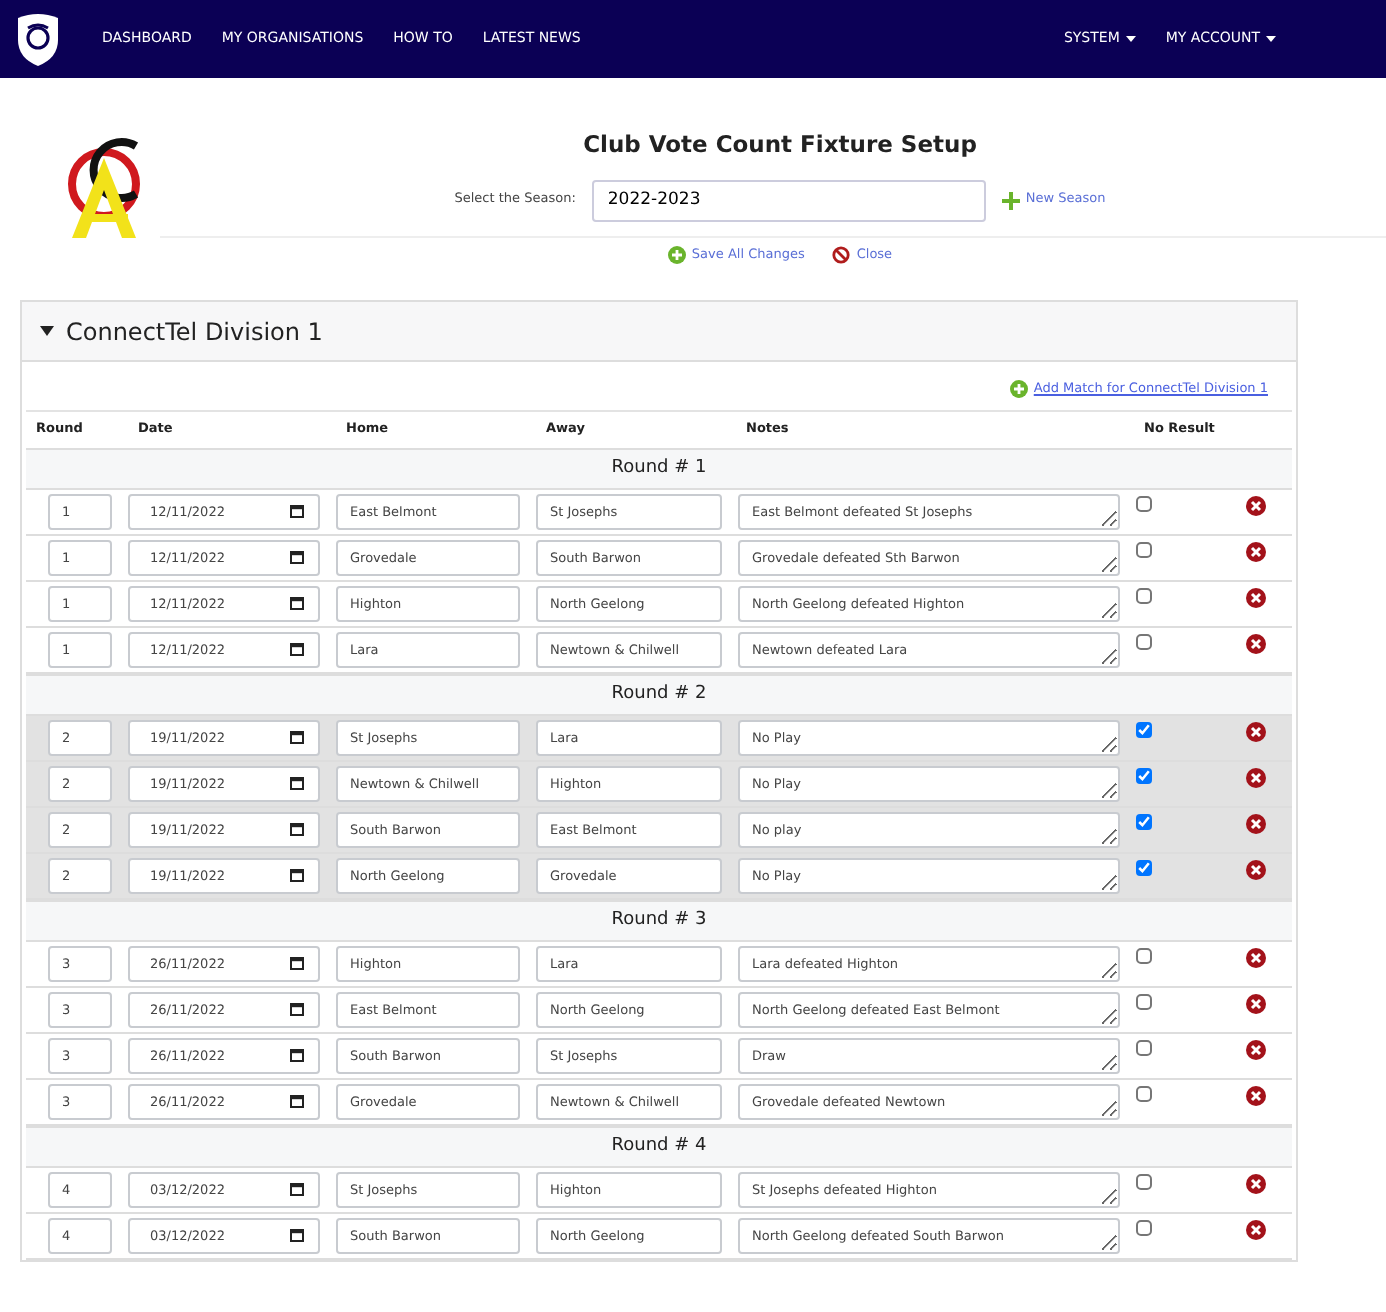  Describe the element at coordinates (194, 332) in the screenshot. I see `division-title: ConnectTel Division 1` at that location.